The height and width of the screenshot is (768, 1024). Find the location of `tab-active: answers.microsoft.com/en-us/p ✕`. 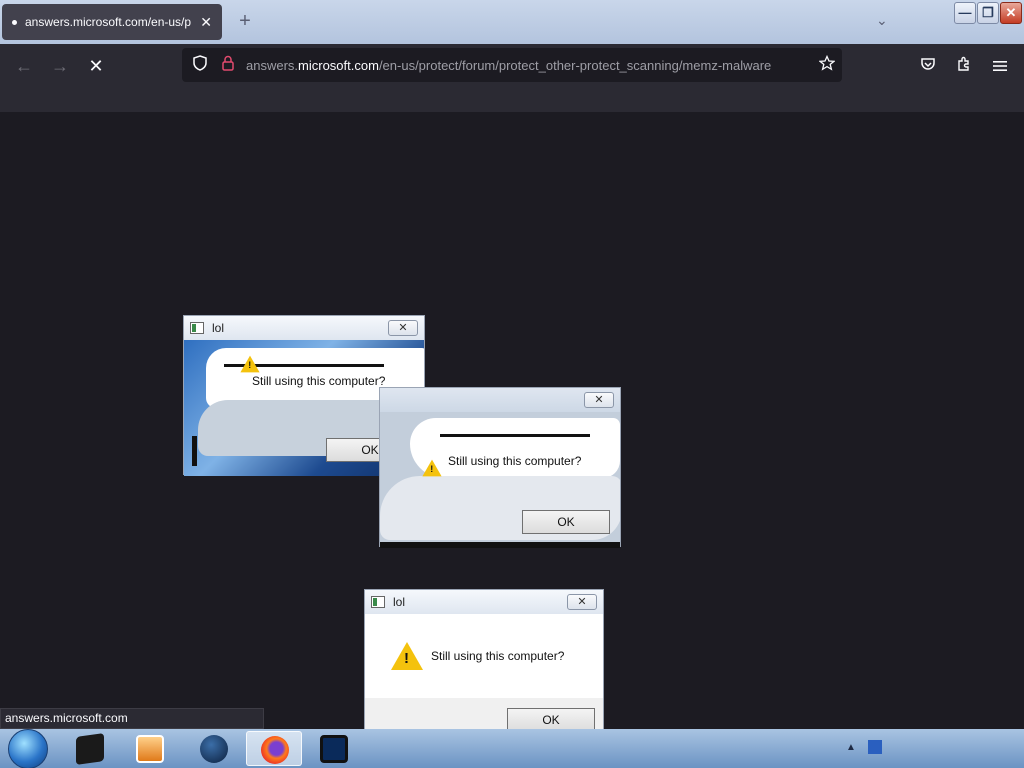

tab-active: answers.microsoft.com/en-us/p ✕ is located at coordinates (112, 22).